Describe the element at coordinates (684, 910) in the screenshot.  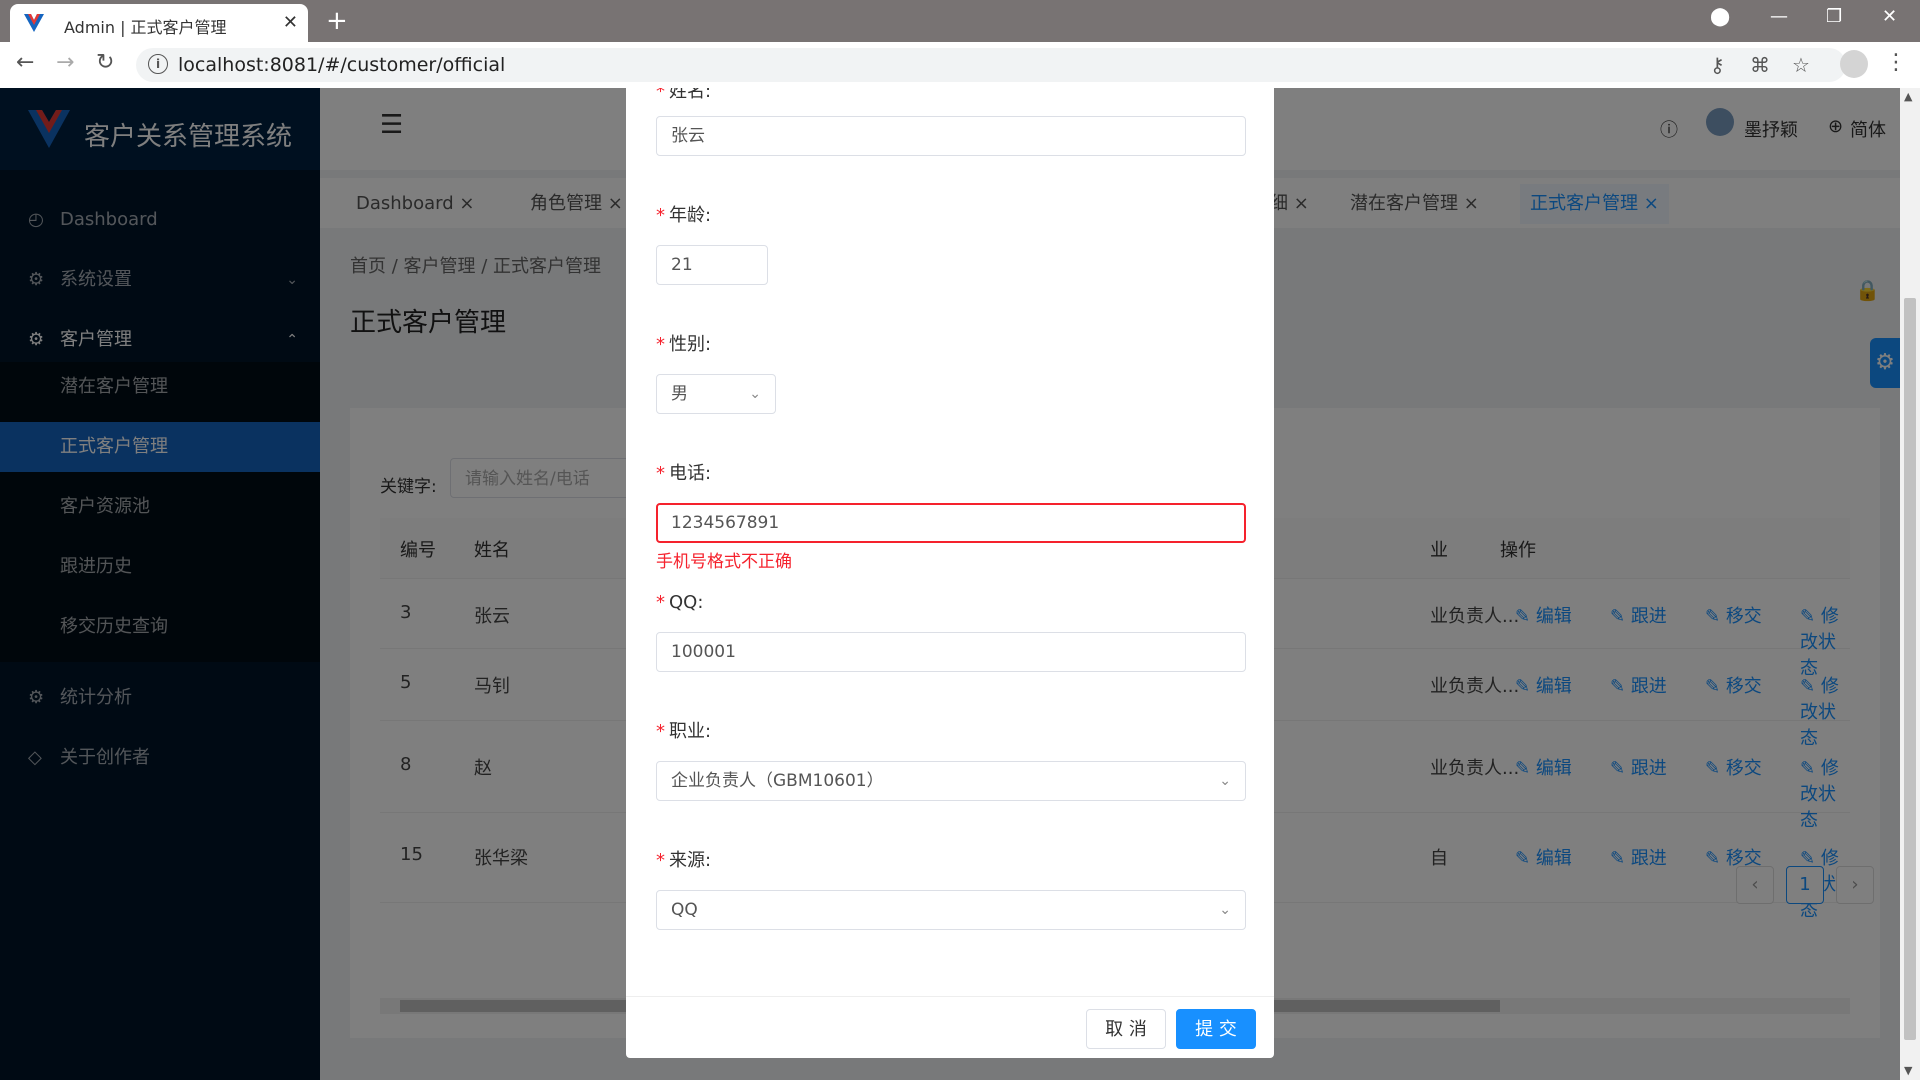
I see `source-value: QQ` at that location.